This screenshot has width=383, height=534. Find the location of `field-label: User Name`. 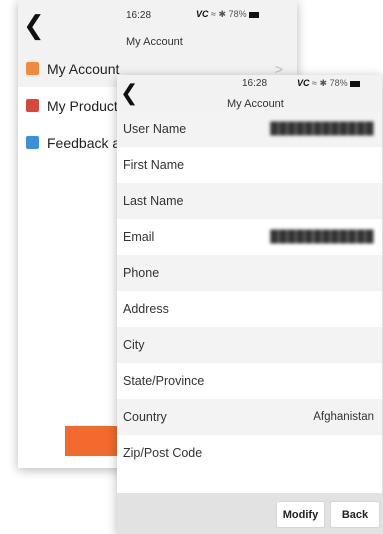

field-label: User Name is located at coordinates (155, 129).